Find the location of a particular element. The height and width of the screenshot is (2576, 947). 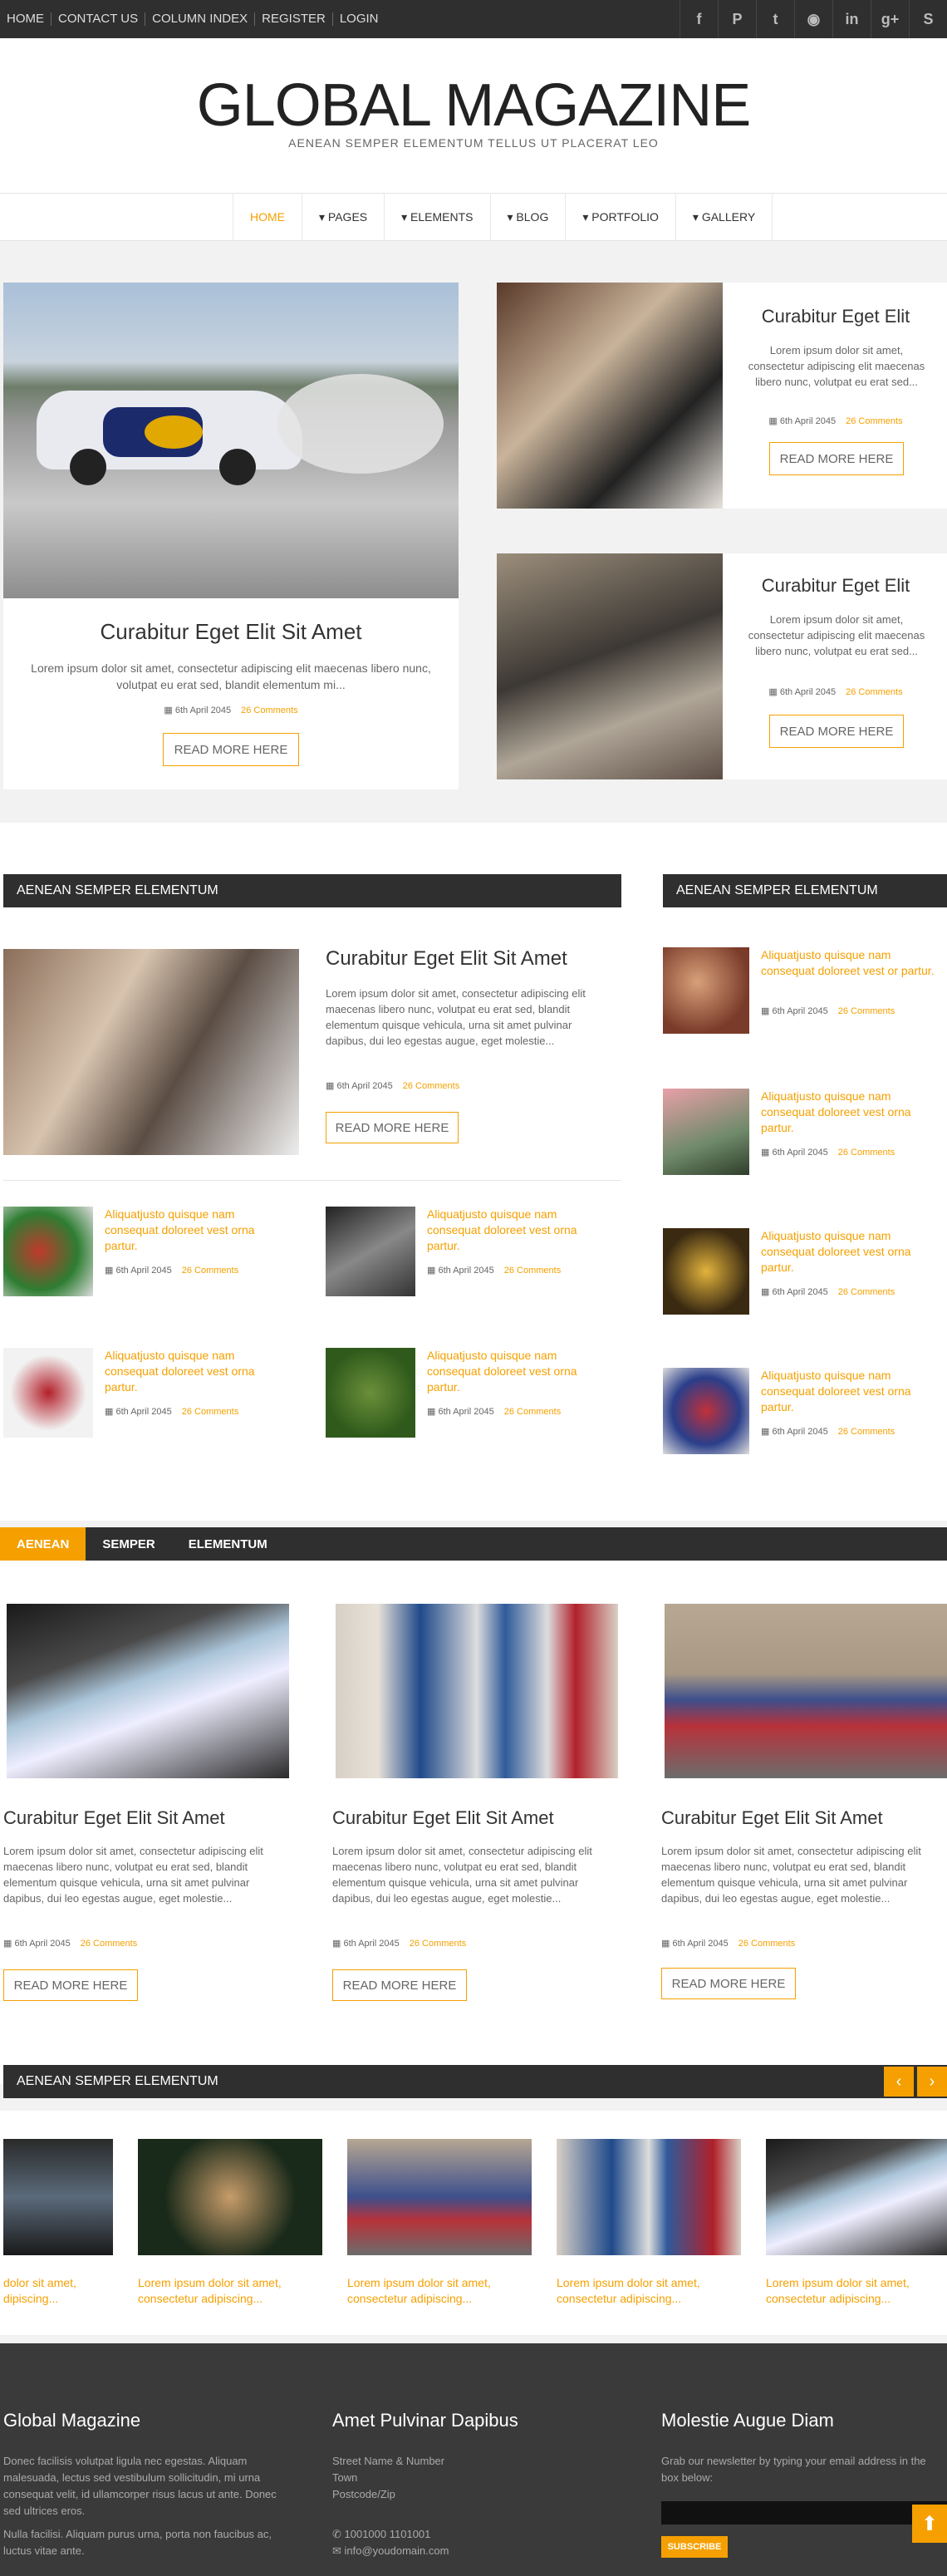

mid-post-title: Curabitur Eget Elit Sit Amet is located at coordinates (473, 959).